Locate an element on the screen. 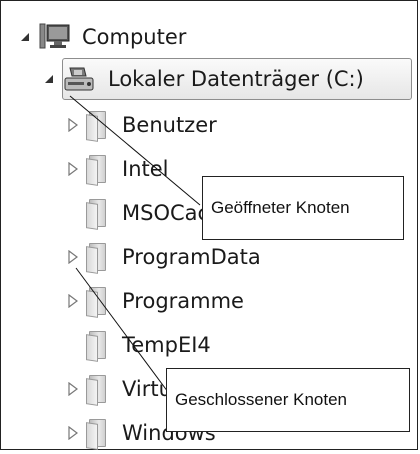 This screenshot has width=420, height=454. callout-text: Geschlossener Knoten is located at coordinates (261, 399).